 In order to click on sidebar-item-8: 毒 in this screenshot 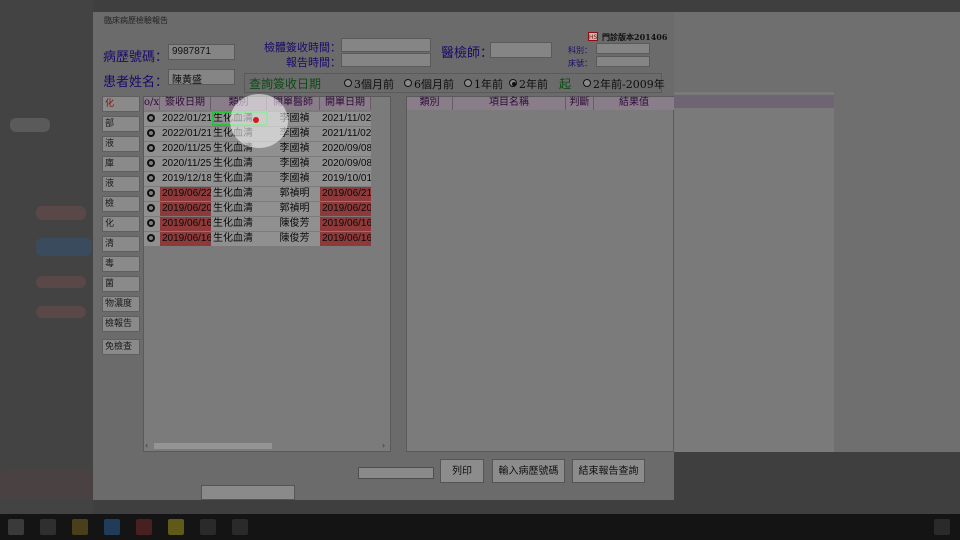, I will do `click(121, 264)`.